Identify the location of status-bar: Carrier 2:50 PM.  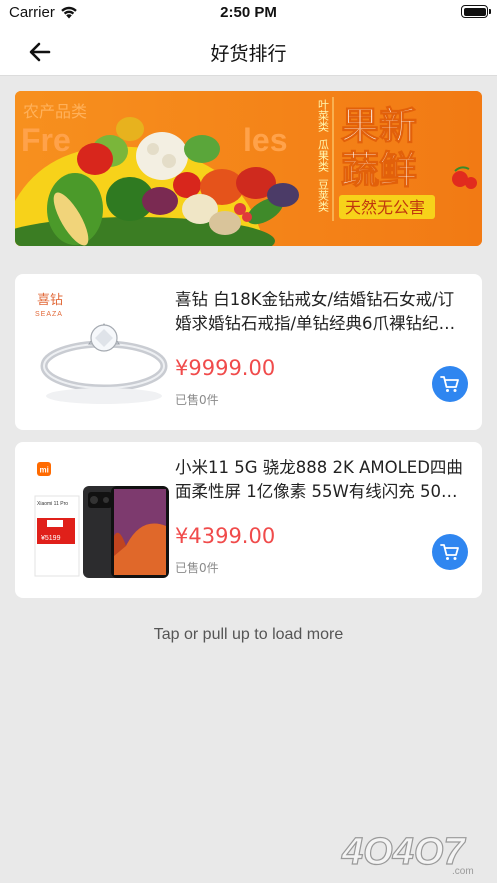
(248, 14).